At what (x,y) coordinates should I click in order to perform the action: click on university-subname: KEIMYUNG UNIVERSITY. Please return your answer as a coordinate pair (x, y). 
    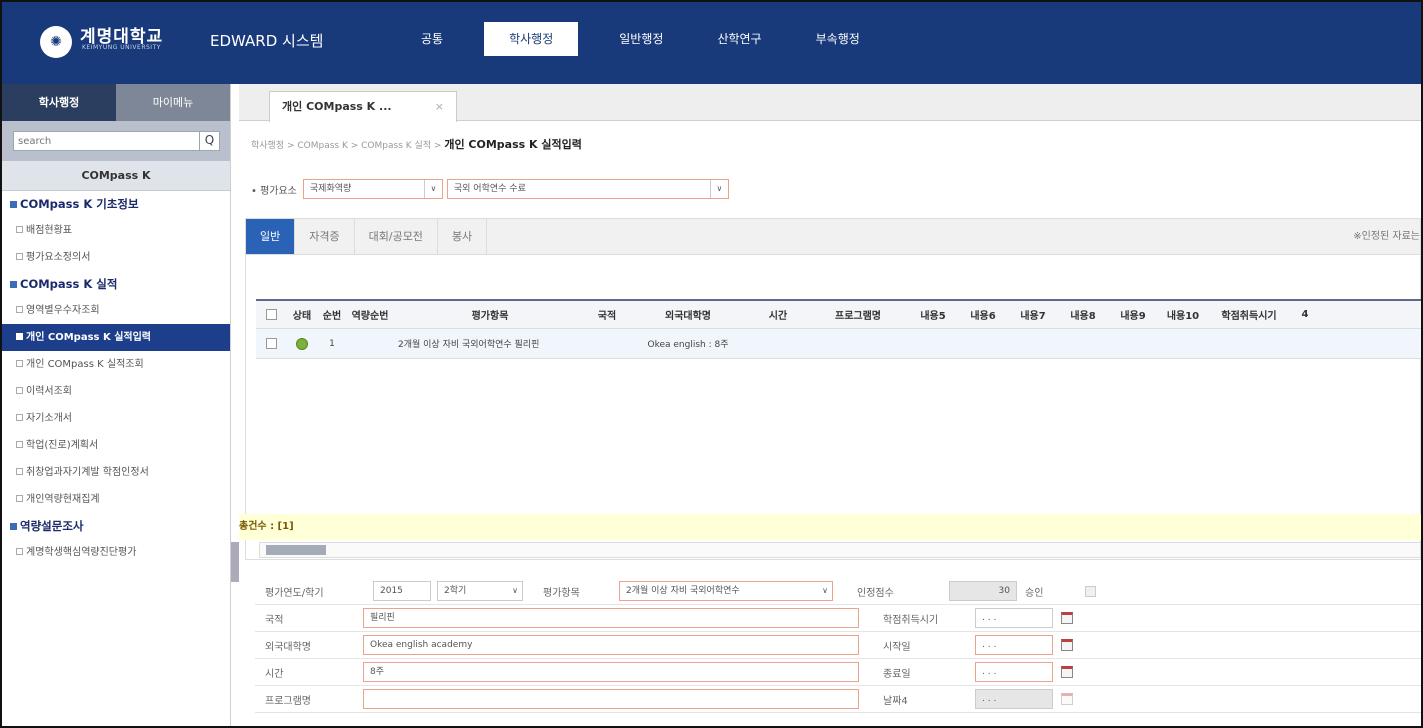
    Looking at the image, I should click on (121, 47).